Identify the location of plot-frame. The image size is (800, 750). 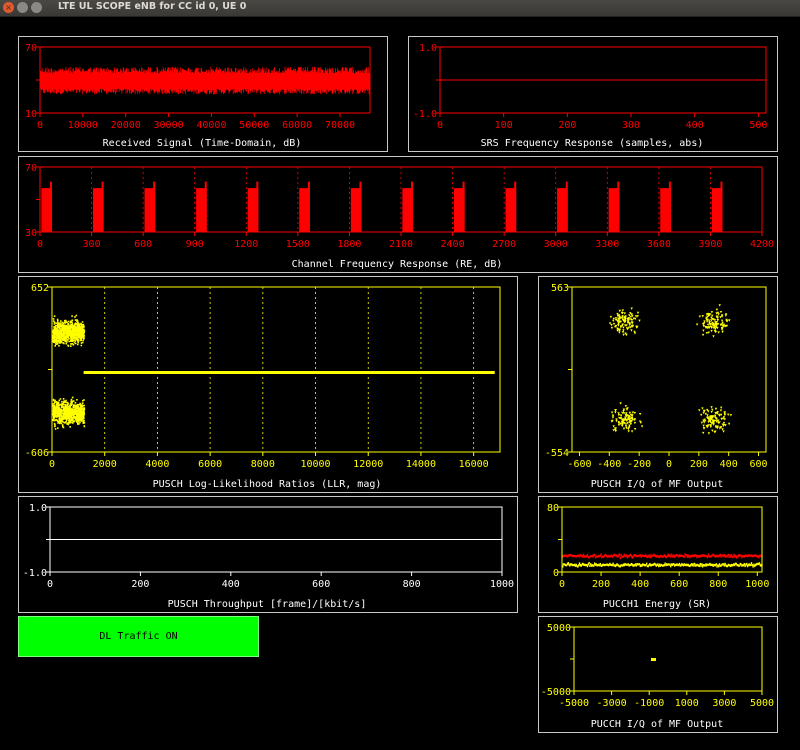
(276, 369).